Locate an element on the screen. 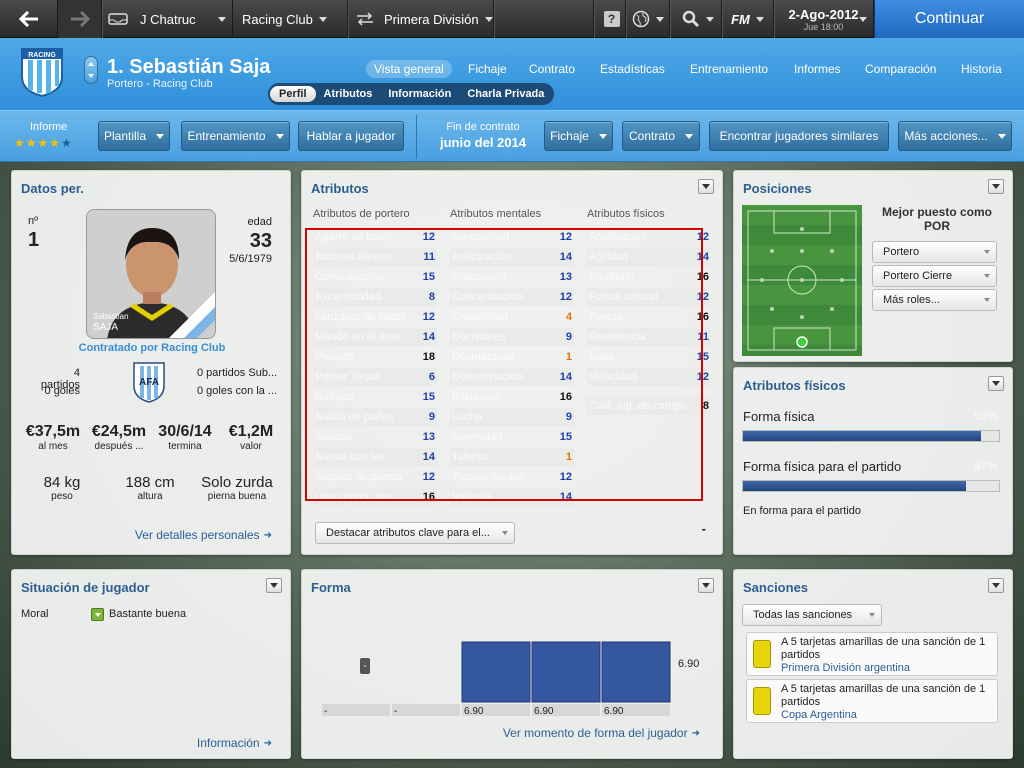 The height and width of the screenshot is (768, 1024). forma-fisica-label: Forma física is located at coordinates (779, 416).